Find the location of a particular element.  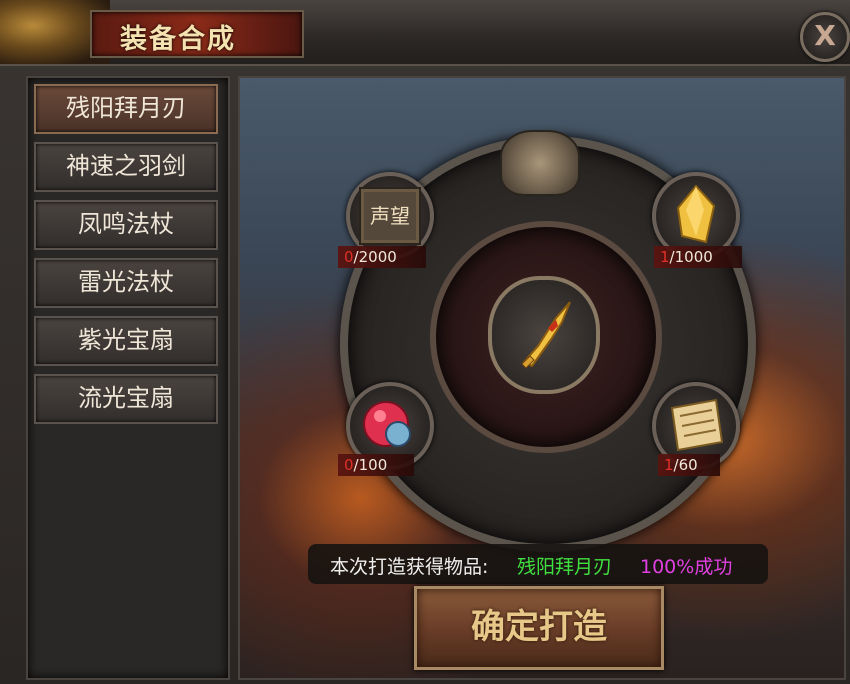

result-item-name: 残阳拜月刃 is located at coordinates (565, 567).